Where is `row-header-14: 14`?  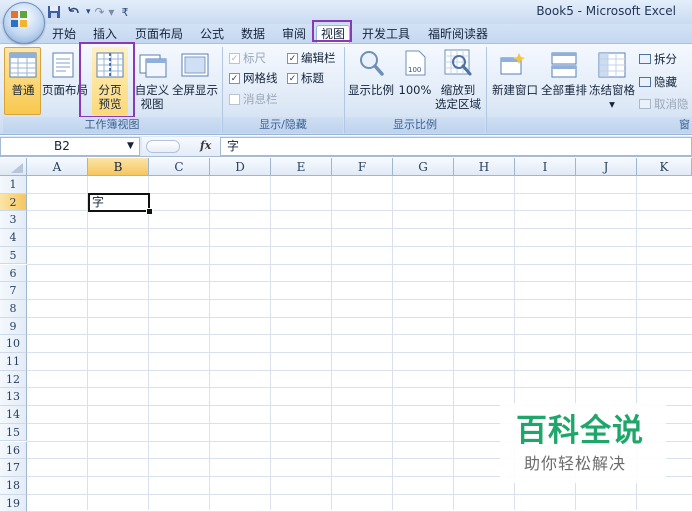 row-header-14: 14 is located at coordinates (13, 415).